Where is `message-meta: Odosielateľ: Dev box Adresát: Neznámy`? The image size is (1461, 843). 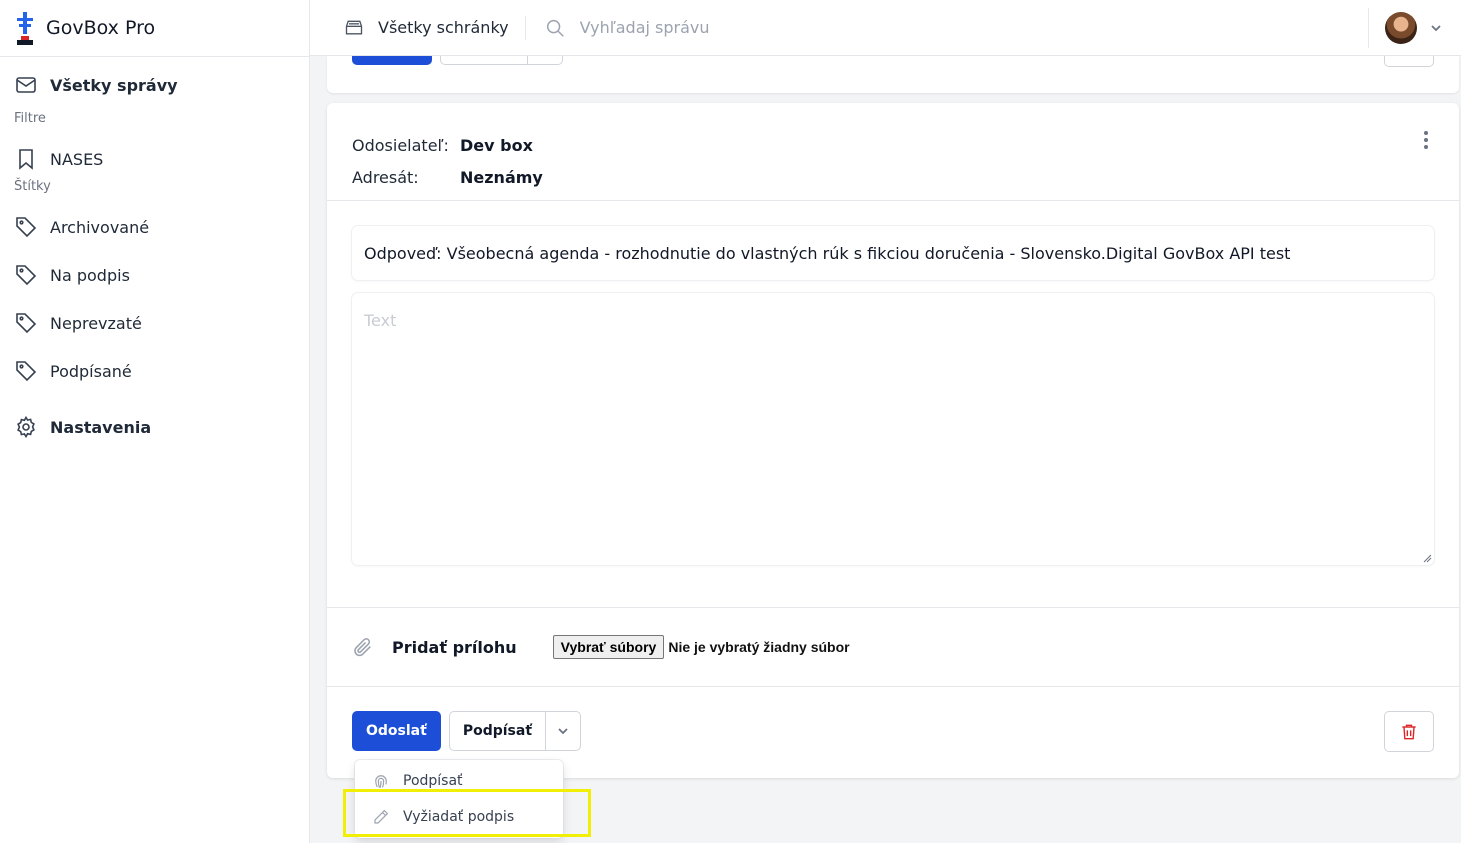
message-meta: Odosielateľ: Dev box Adresát: Neznámy is located at coordinates (447, 161).